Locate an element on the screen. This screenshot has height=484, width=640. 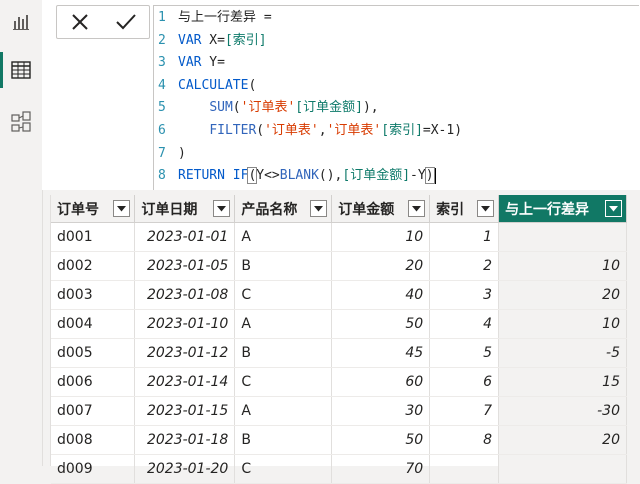
column-header-label: 索引 is located at coordinates (450, 209).